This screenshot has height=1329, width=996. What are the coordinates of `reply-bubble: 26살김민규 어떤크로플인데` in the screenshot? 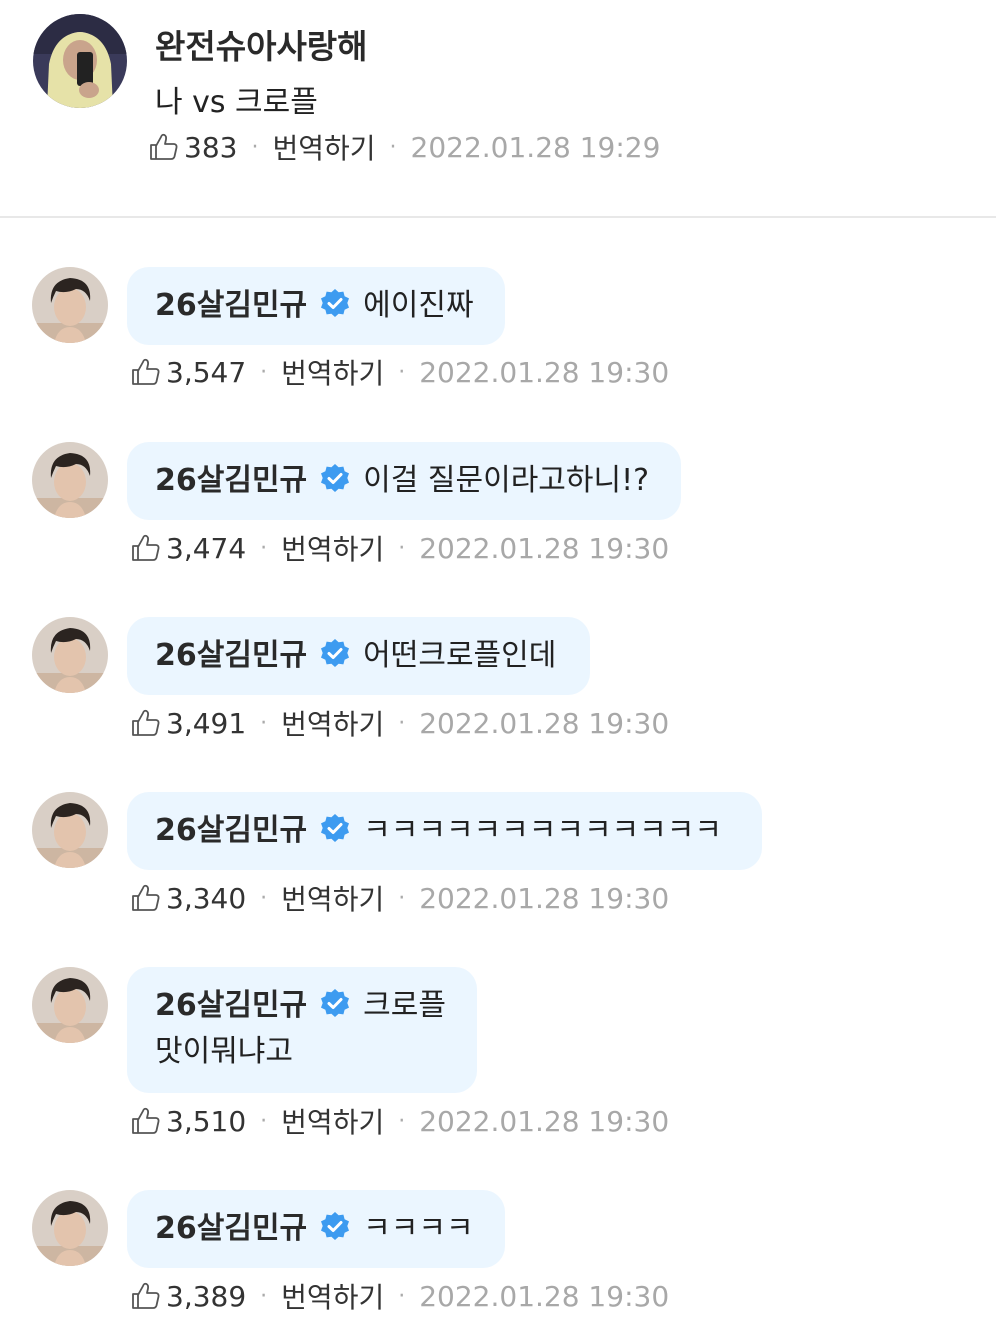 It's located at (358, 656).